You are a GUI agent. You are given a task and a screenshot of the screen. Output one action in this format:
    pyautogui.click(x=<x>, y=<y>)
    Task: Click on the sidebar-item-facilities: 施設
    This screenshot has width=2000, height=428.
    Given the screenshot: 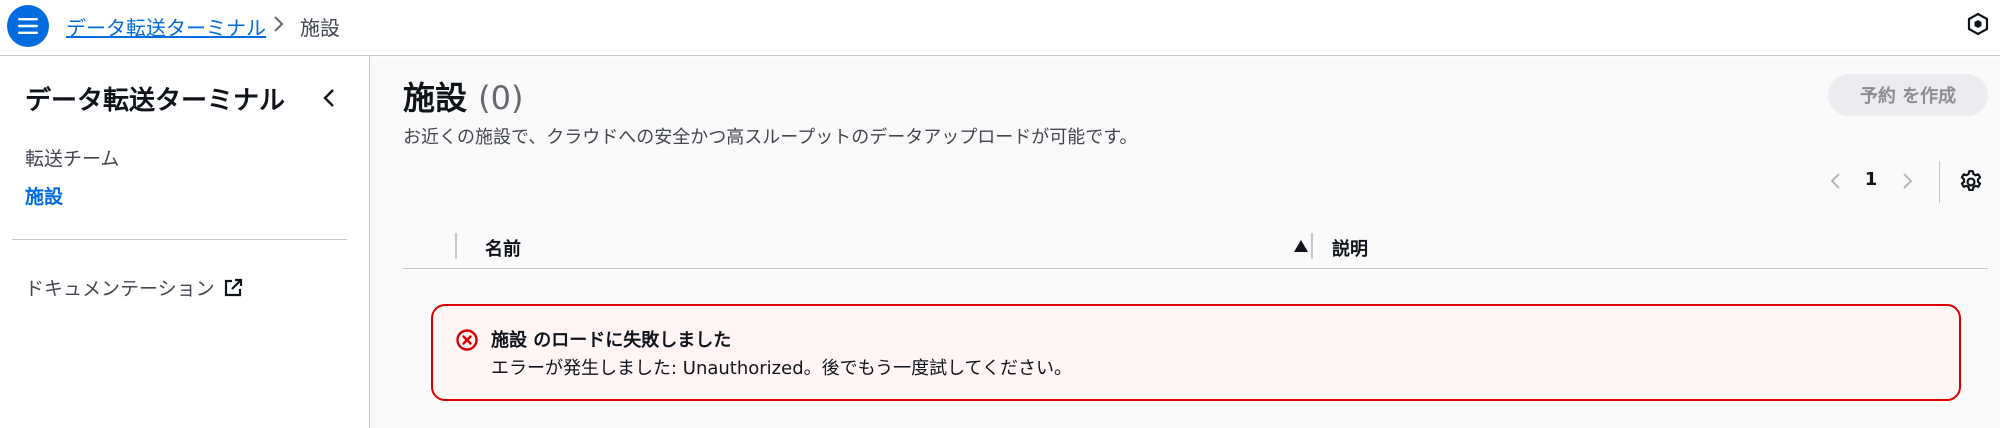 What is the action you would take?
    pyautogui.click(x=44, y=195)
    